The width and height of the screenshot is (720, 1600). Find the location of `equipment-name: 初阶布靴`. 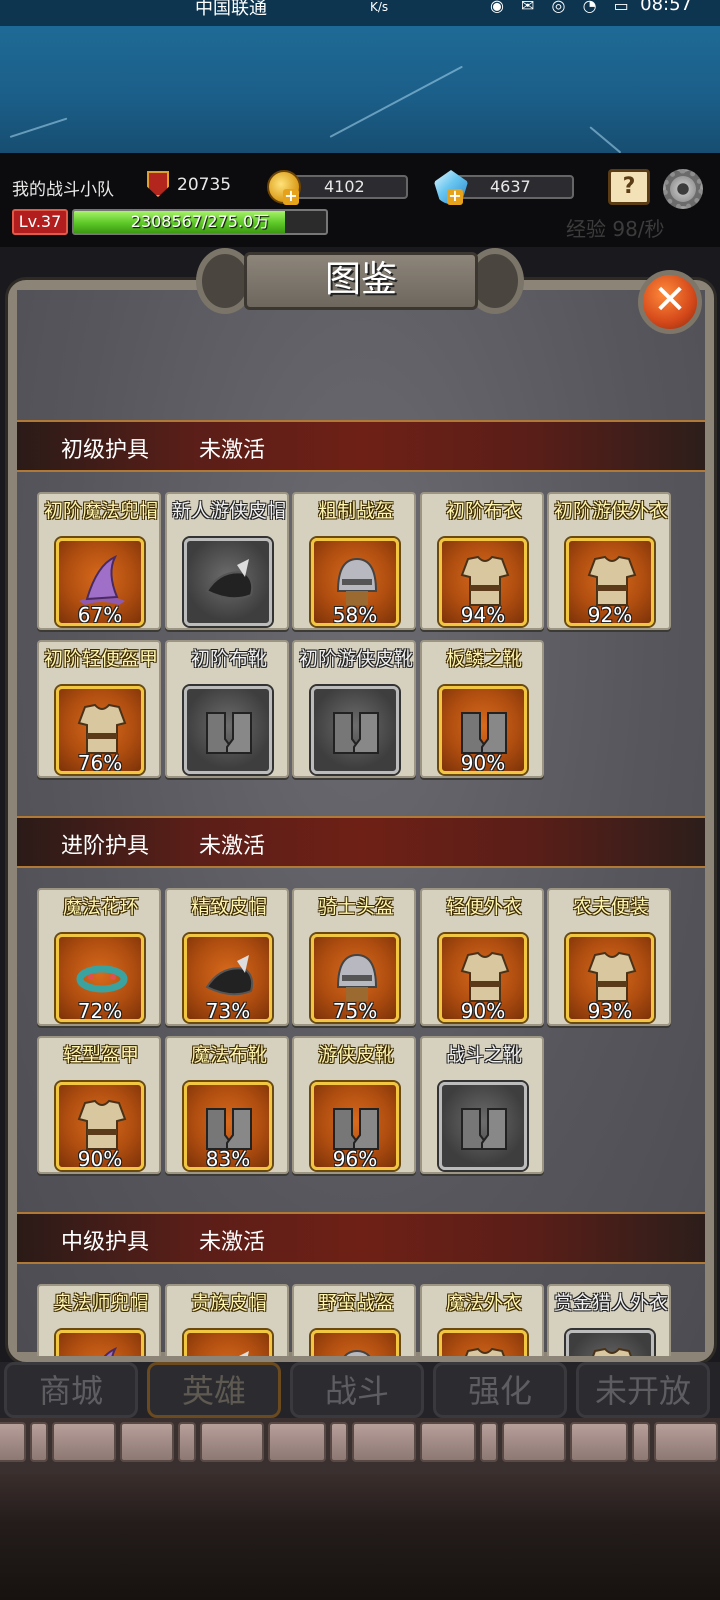

equipment-name: 初阶布靴 is located at coordinates (228, 659).